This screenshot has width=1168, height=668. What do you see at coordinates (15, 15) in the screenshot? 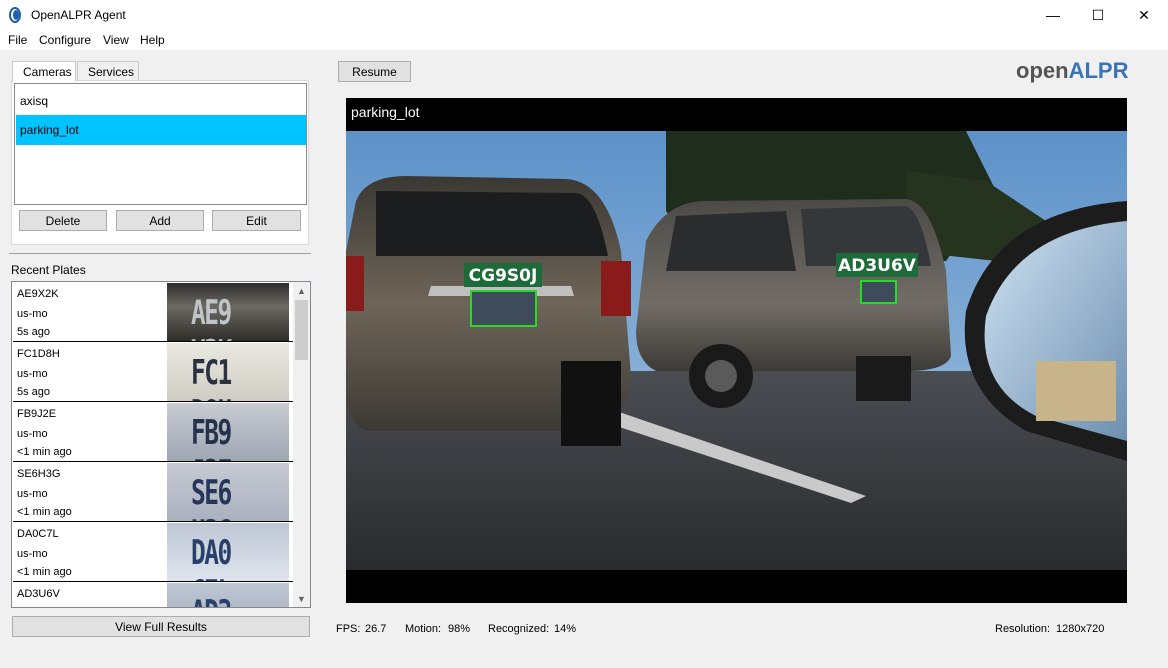
I see `app-icon` at bounding box center [15, 15].